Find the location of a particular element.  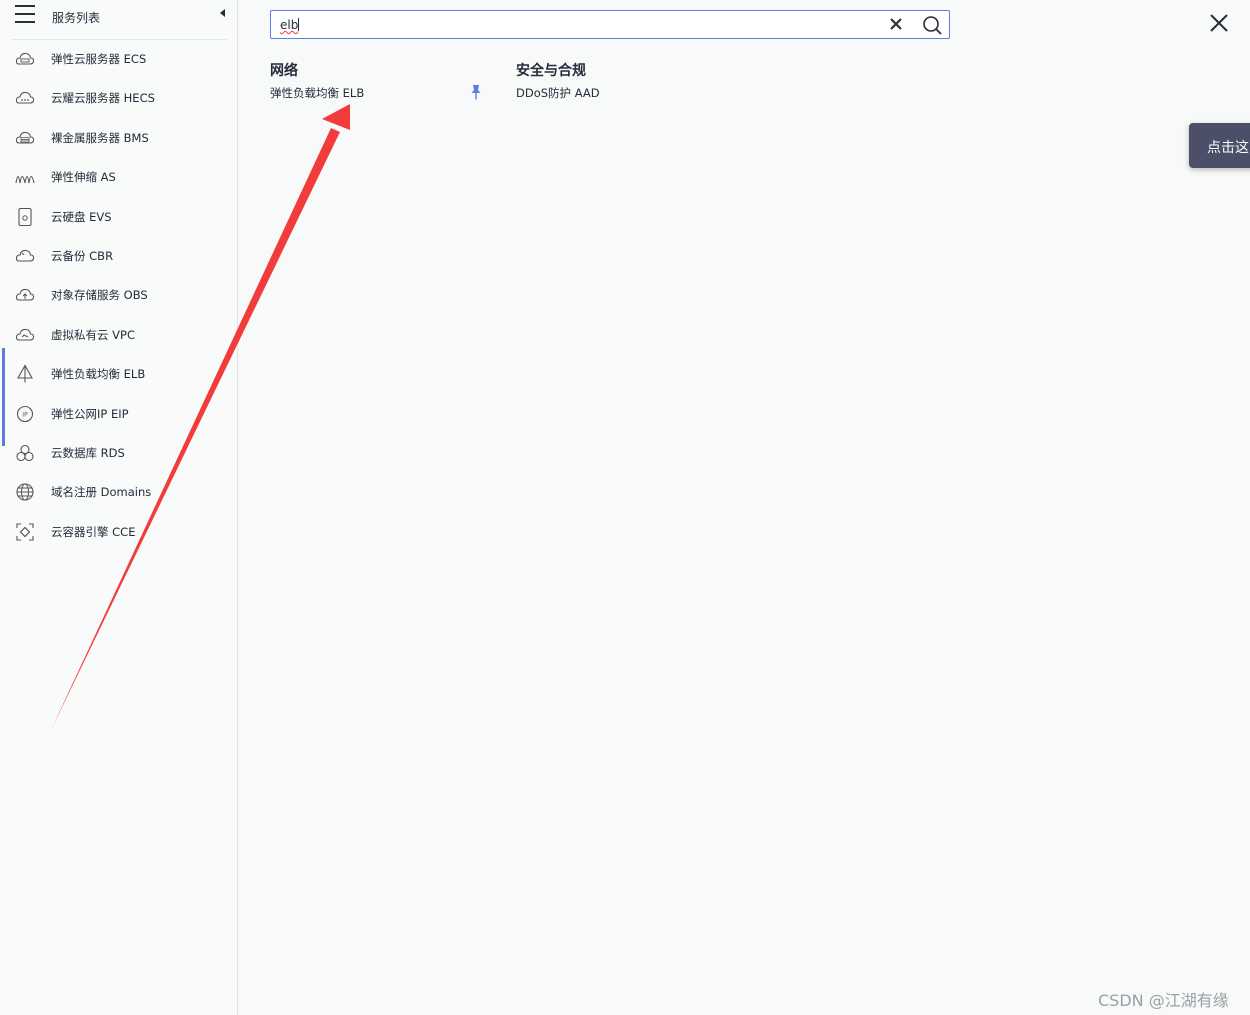

sidebar-item-evs: 云硬盘 EVS is located at coordinates (119, 216).